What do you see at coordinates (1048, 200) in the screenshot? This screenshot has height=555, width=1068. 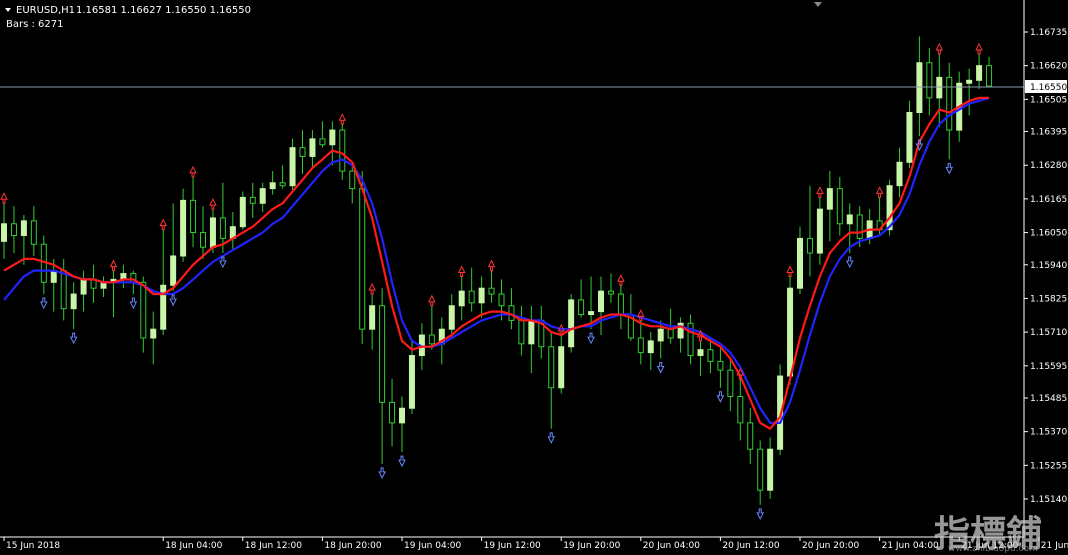 I see `price-tick-label: 1.16165` at bounding box center [1048, 200].